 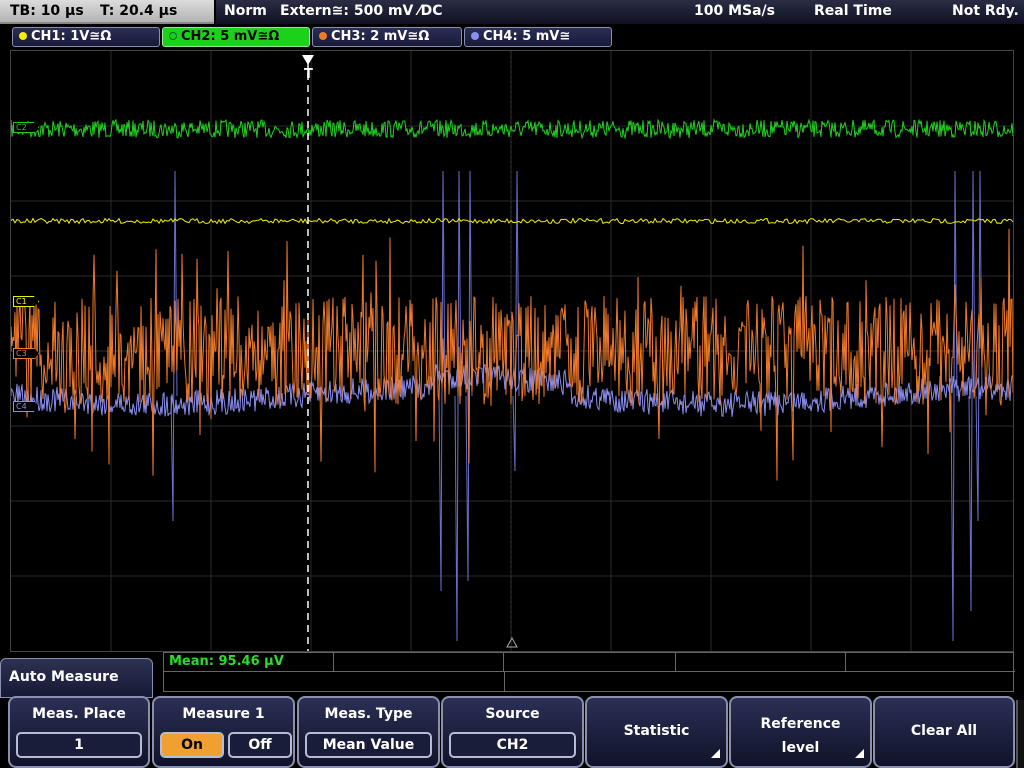 I want to click on ready-state: Not Rdy., so click(x=985, y=11).